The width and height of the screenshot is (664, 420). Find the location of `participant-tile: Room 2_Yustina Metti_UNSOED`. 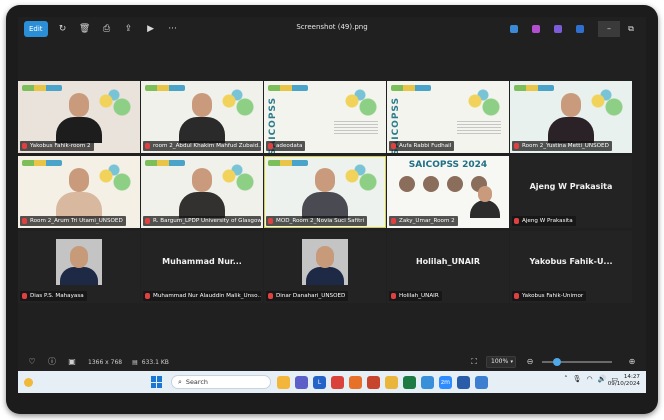

participant-tile: Room 2_Yustina Metti_UNSOED is located at coordinates (571, 117).